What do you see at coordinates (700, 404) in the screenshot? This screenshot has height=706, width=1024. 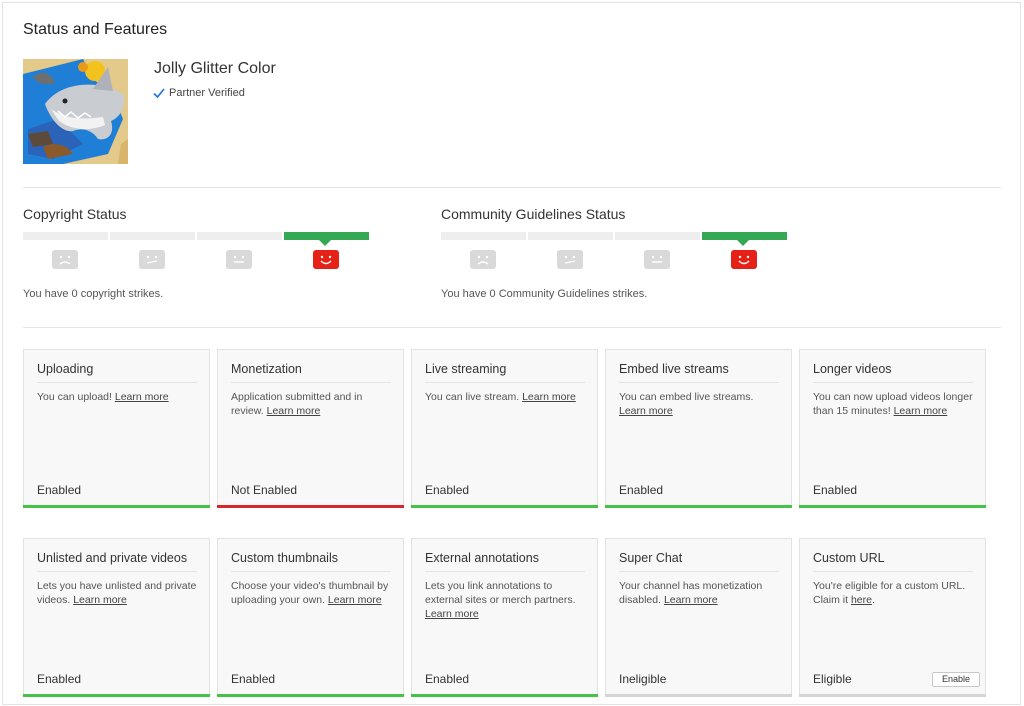 I see `feature-description: You can embed live streams. Learn more` at bounding box center [700, 404].